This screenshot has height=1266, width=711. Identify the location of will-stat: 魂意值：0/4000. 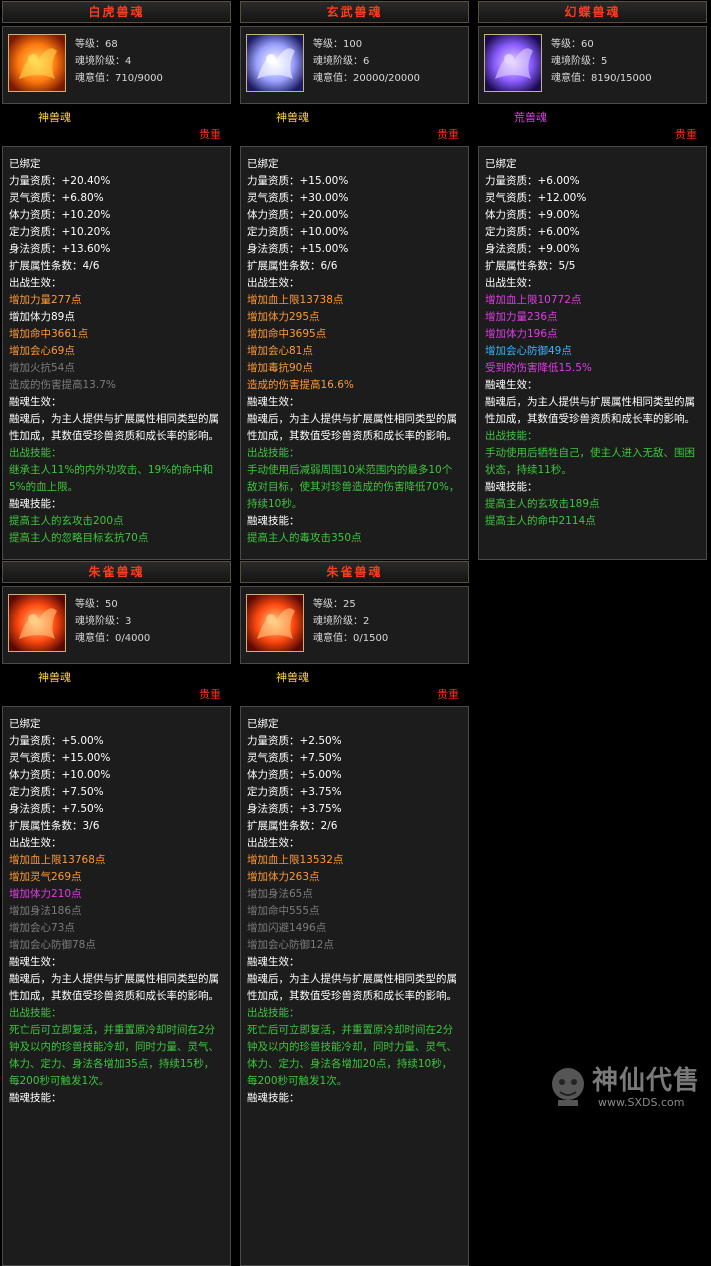
(113, 638).